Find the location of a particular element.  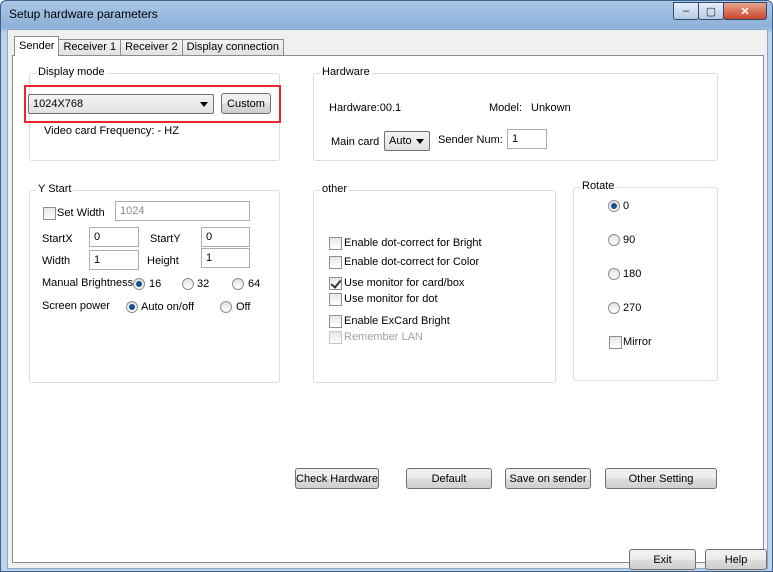

rotate-label: Rotate is located at coordinates (598, 186).